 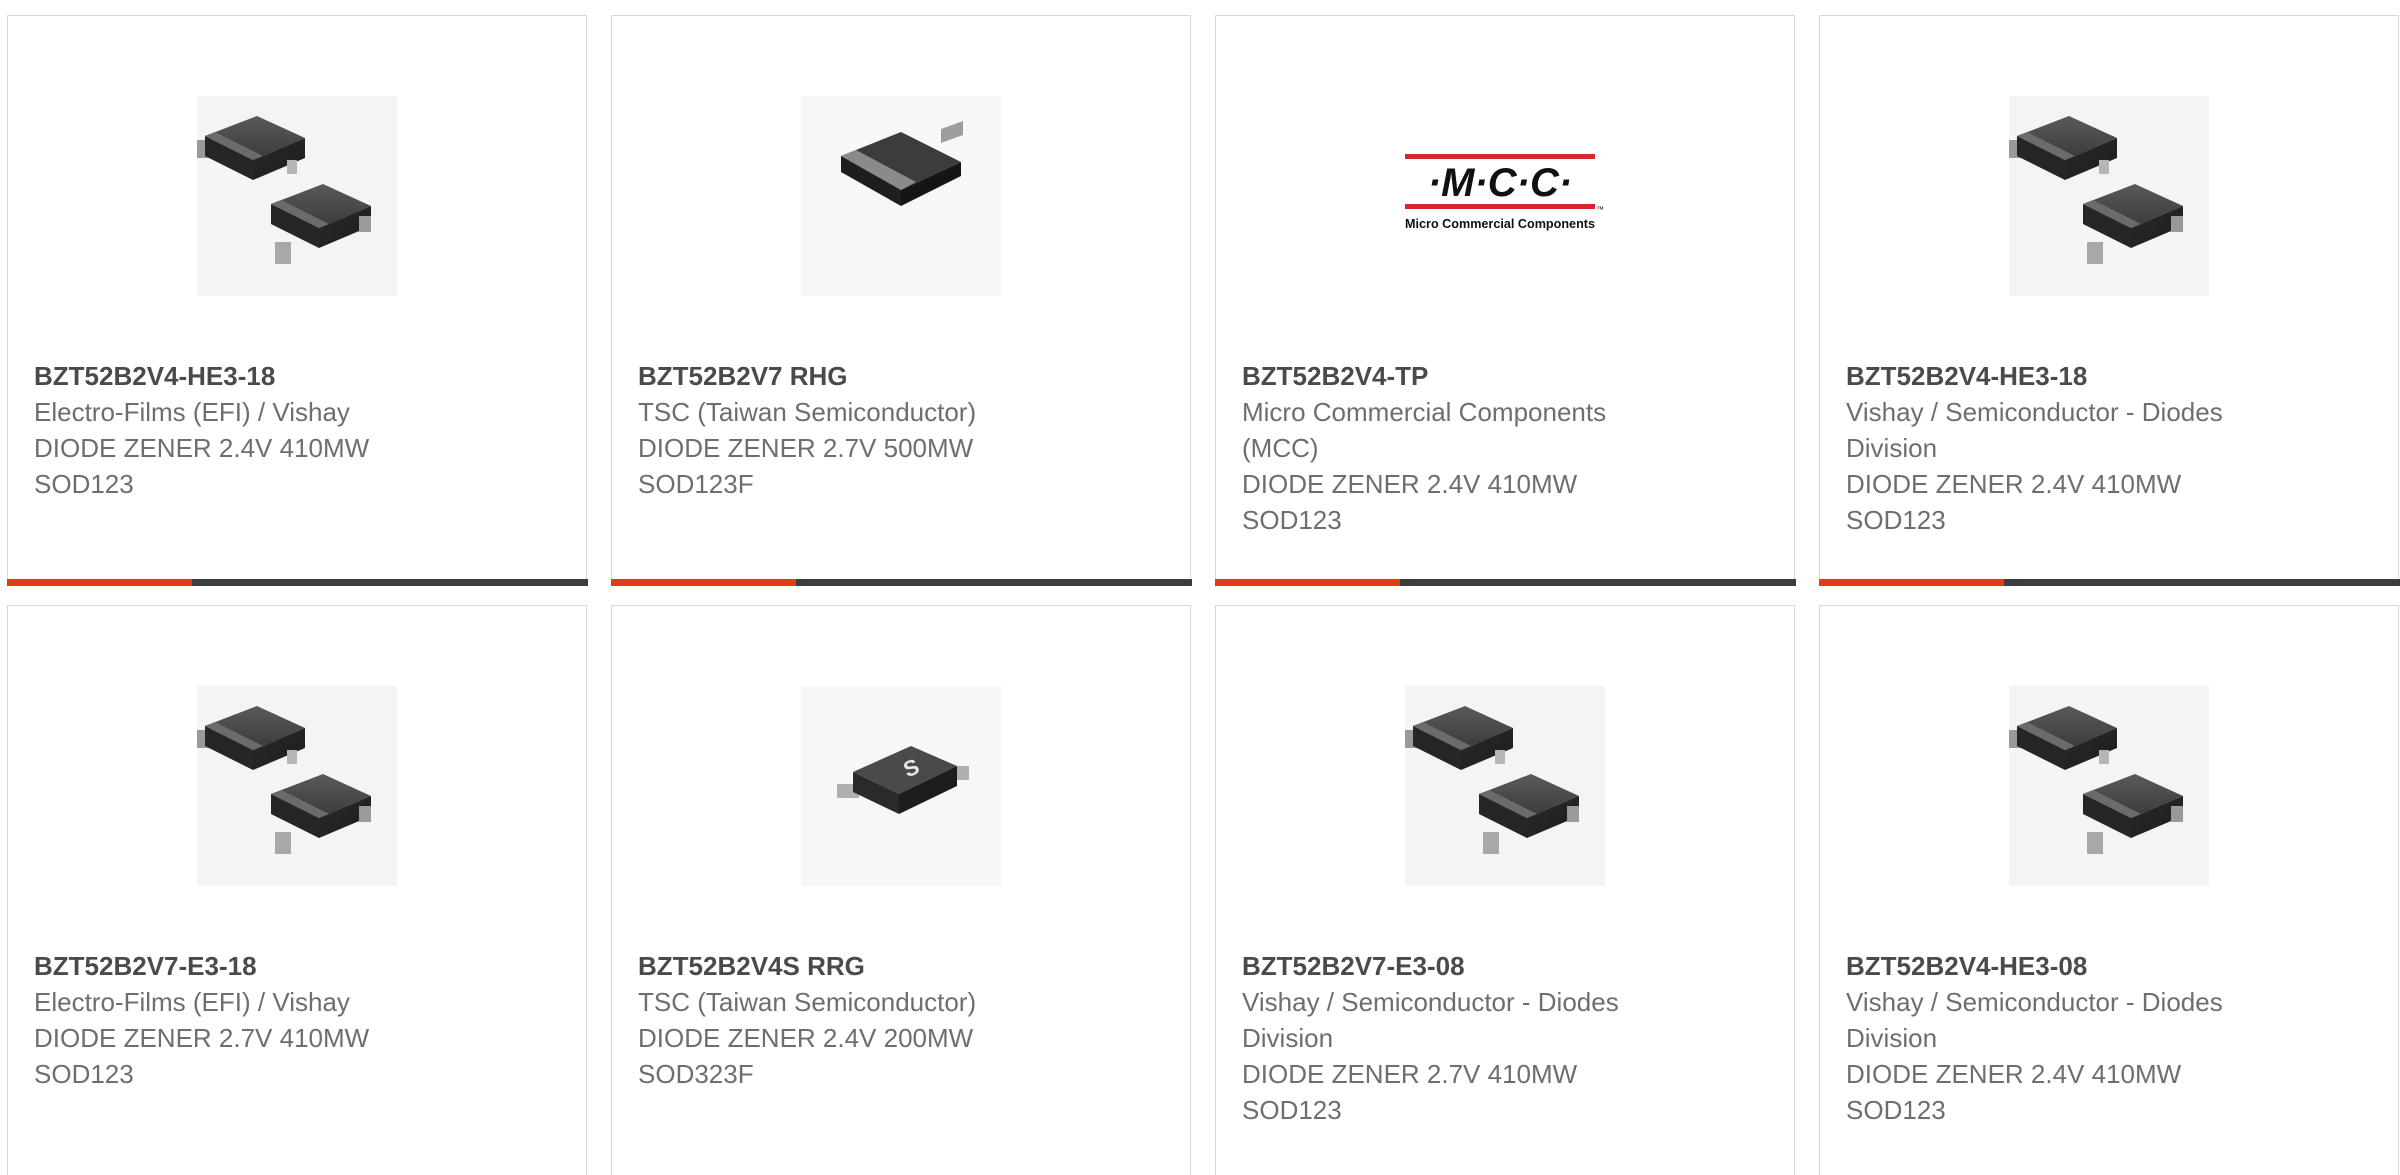 I want to click on mcc-logo-tm: ™, so click(x=1600, y=209).